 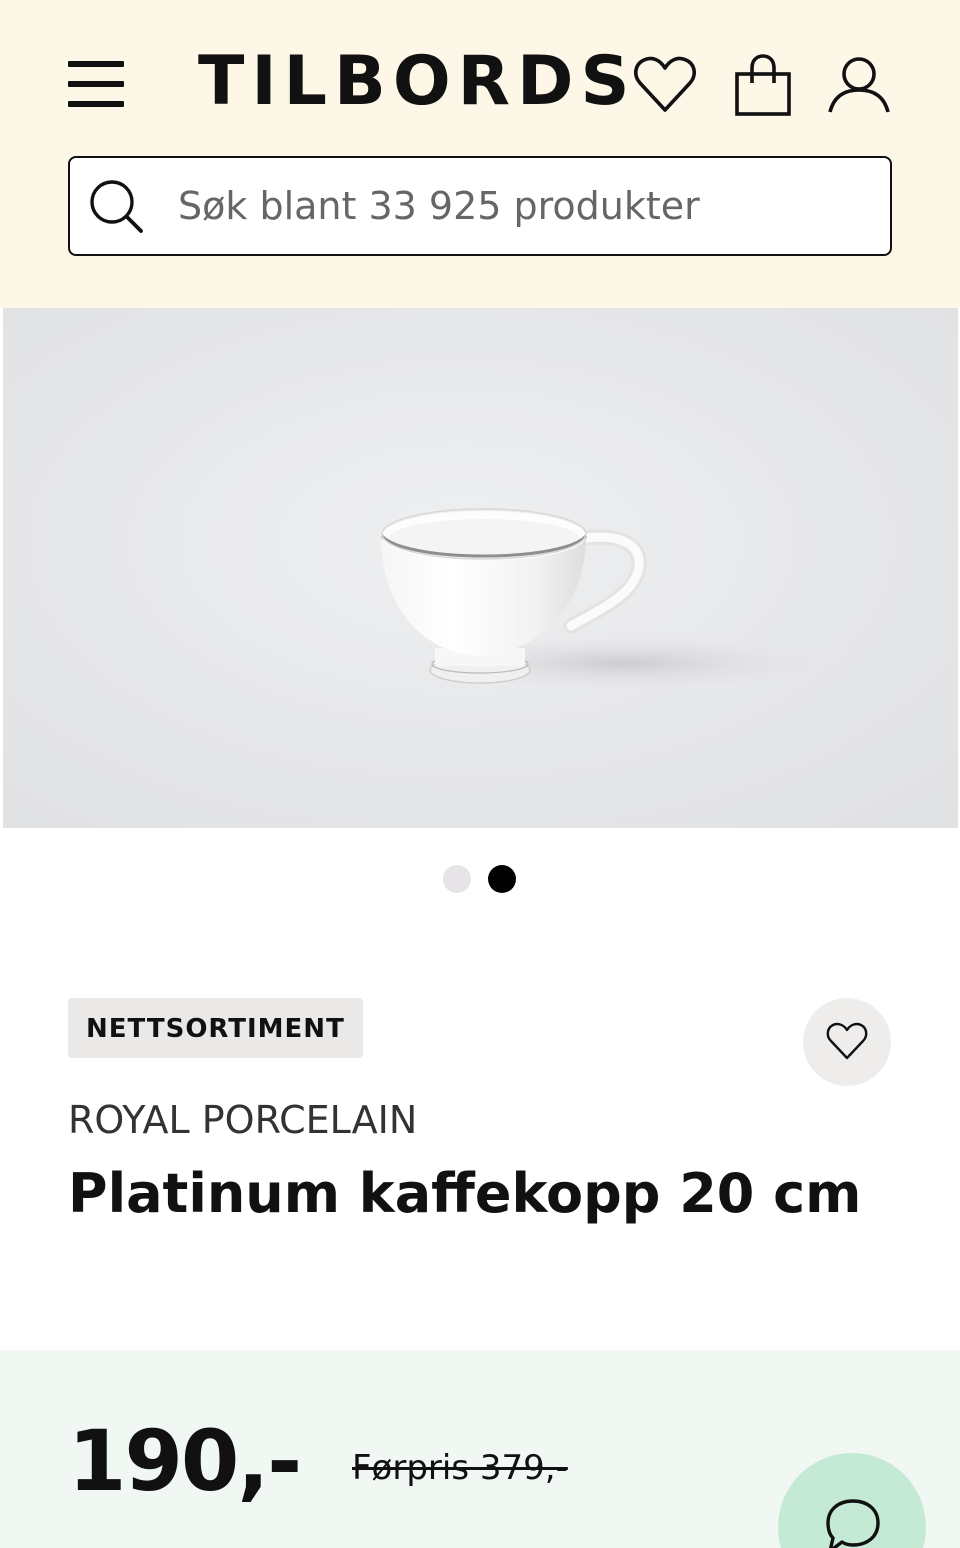 I want to click on product-title: Platinum kaffekopp 20 cm, so click(x=465, y=1193).